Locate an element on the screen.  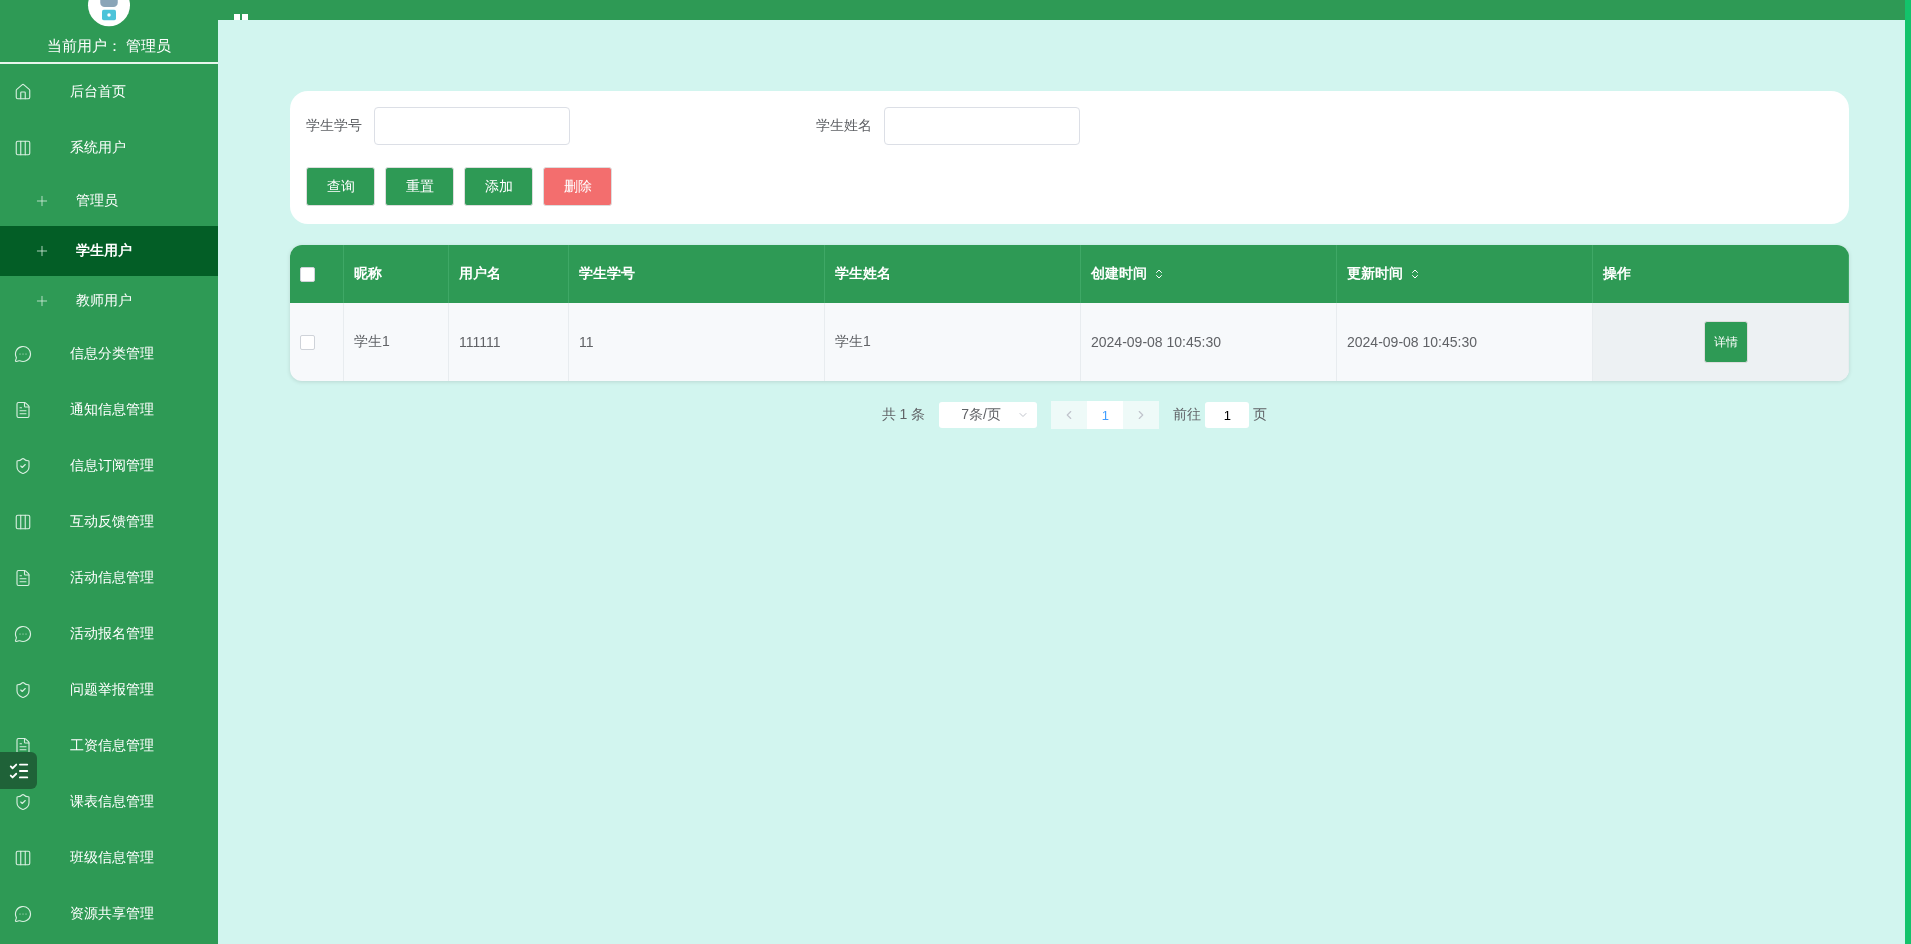
sidebar-item: 后台首页 is located at coordinates (109, 92).